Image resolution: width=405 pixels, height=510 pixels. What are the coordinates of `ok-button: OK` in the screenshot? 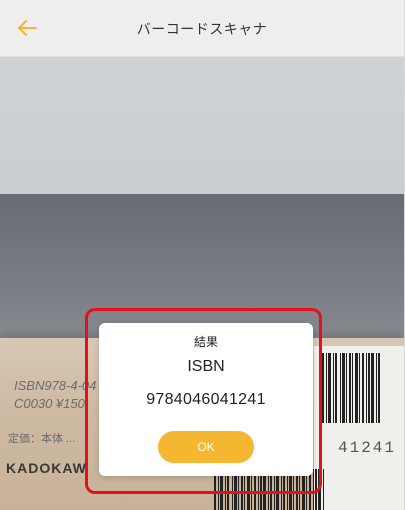 It's located at (206, 447).